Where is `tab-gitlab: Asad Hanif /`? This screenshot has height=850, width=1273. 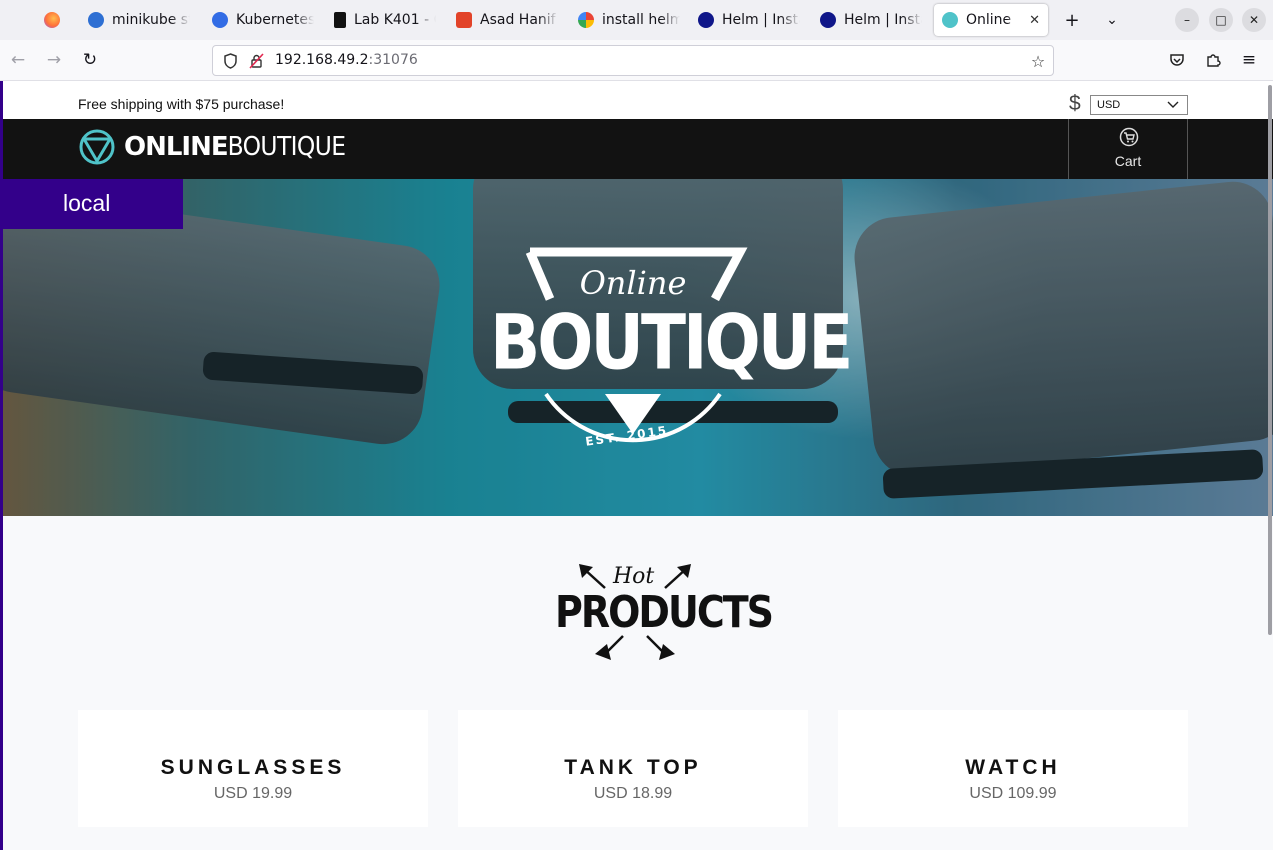
tab-gitlab: Asad Hanif / is located at coordinates (507, 20).